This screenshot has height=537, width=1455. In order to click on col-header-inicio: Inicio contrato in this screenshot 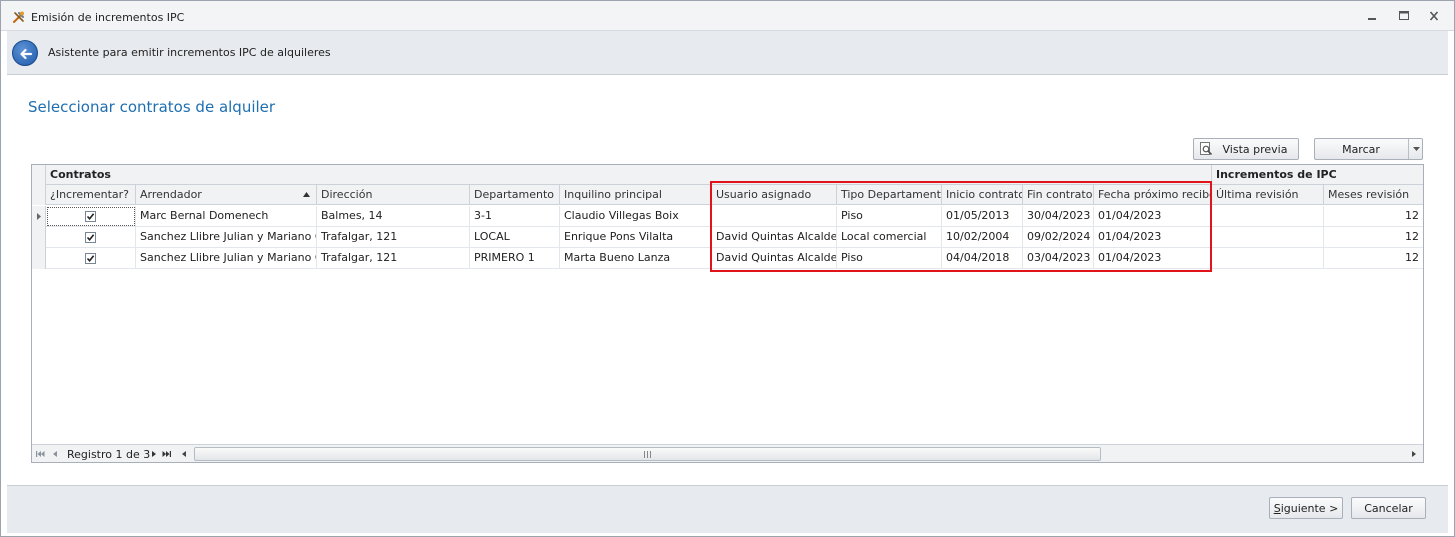, I will do `click(982, 195)`.